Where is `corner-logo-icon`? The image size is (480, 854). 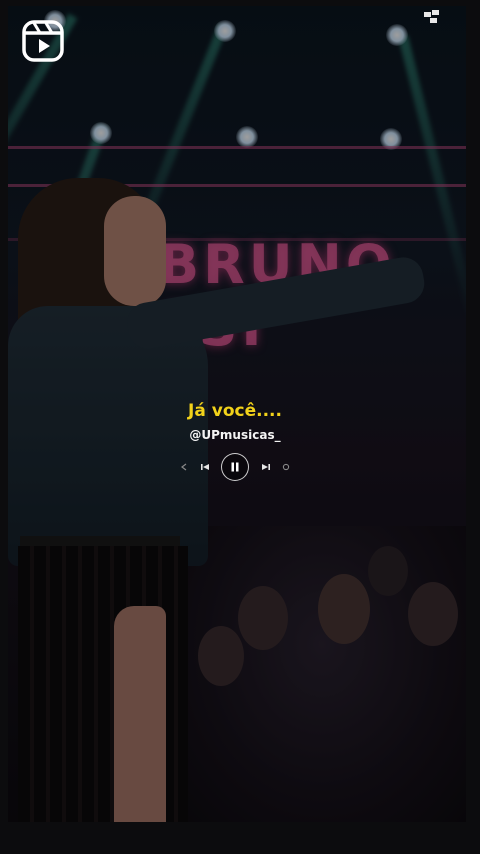 corner-logo-icon is located at coordinates (432, 18).